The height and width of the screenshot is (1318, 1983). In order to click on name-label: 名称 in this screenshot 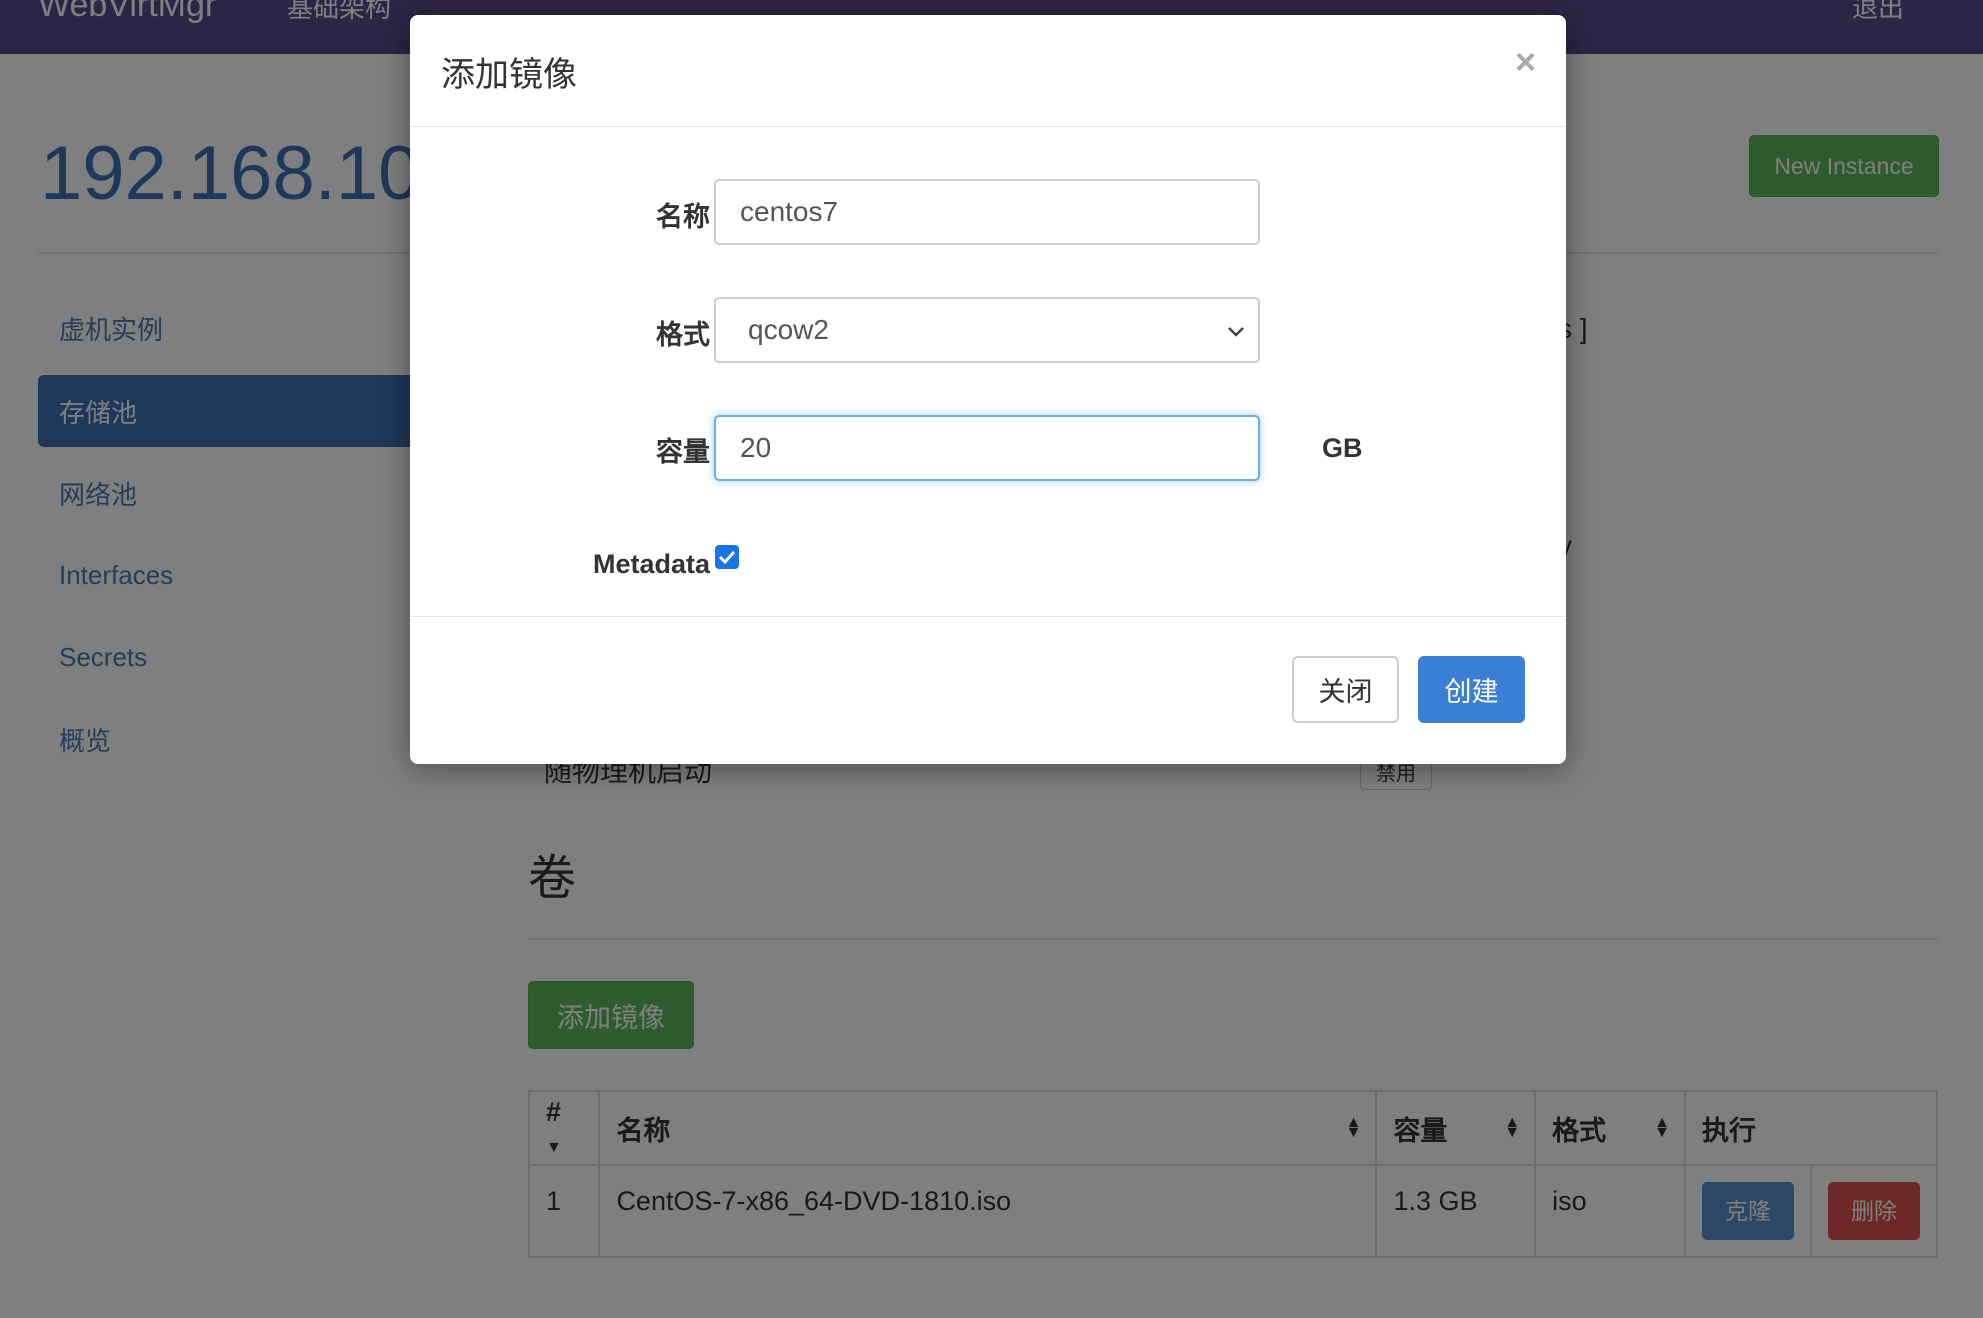, I will do `click(683, 217)`.